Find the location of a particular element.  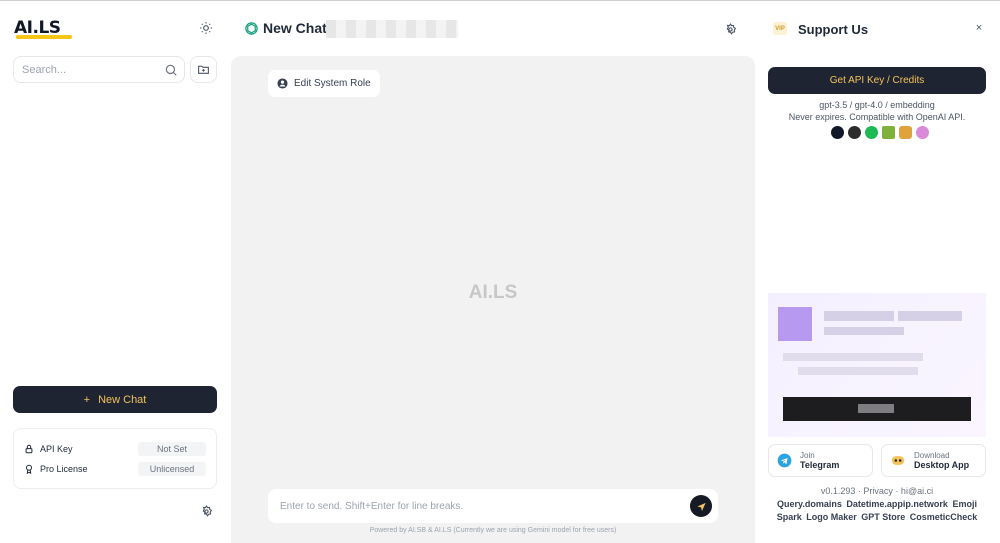

telegram-label: Telegram is located at coordinates (820, 465).